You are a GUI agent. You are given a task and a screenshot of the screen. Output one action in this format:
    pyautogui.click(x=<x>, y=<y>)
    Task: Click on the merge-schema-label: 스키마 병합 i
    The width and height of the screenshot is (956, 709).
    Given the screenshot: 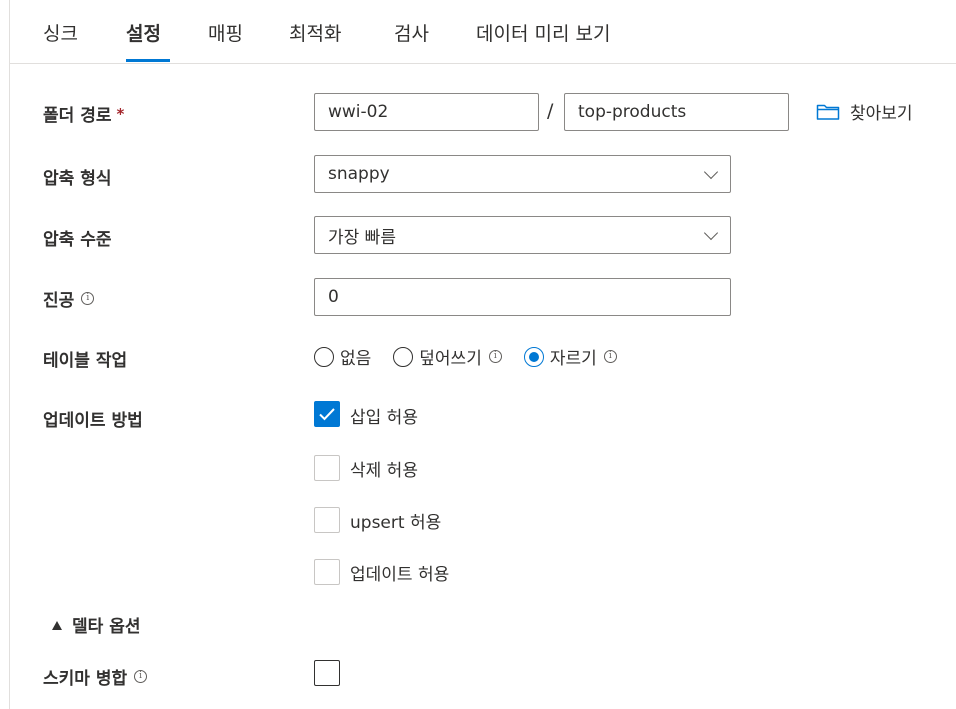 What is the action you would take?
    pyautogui.click(x=95, y=676)
    